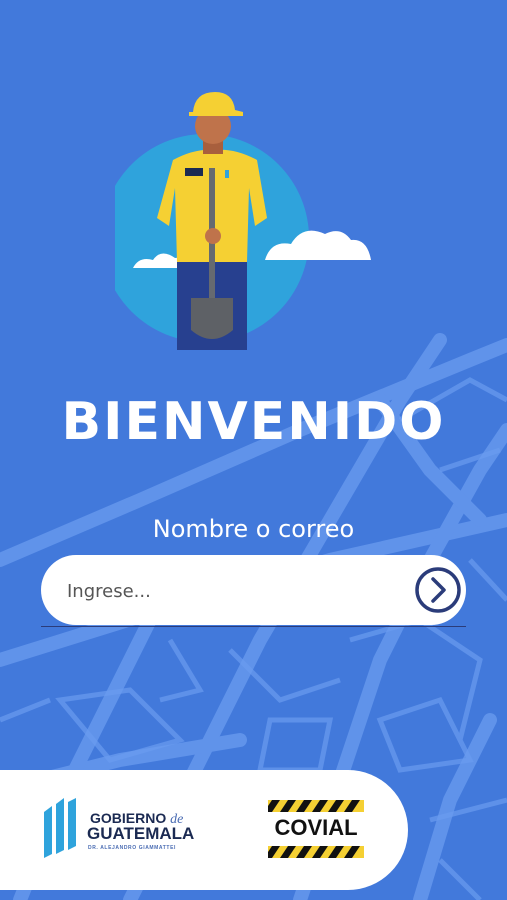 The width and height of the screenshot is (507, 900). Describe the element at coordinates (243, 221) in the screenshot. I see `worker-illustration` at that location.